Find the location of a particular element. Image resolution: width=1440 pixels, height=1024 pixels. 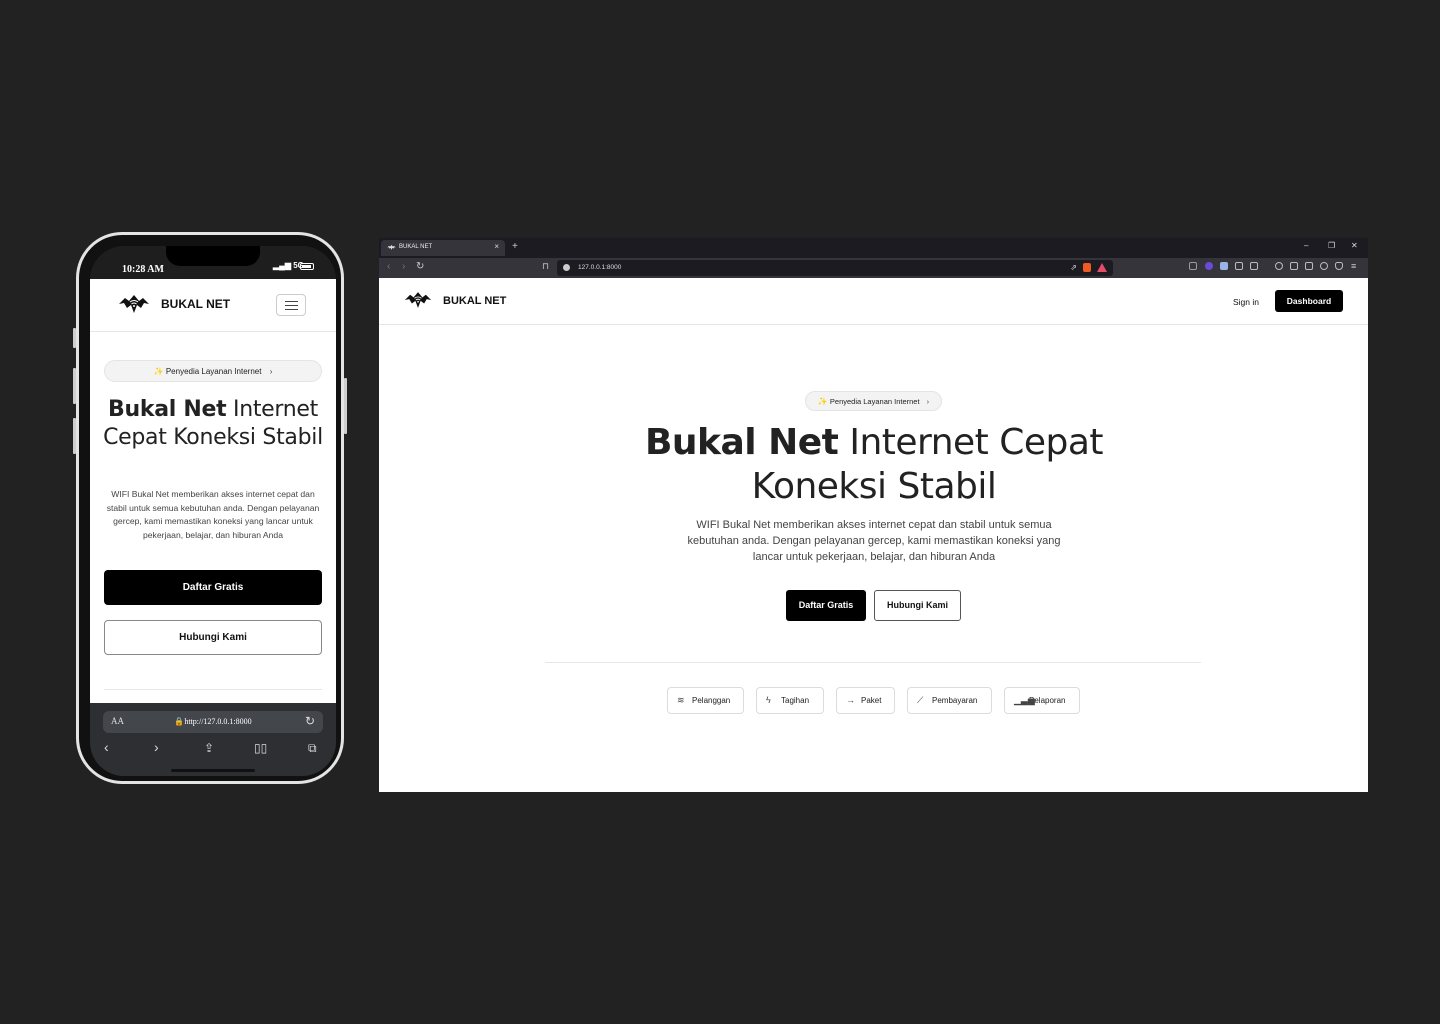

restore-icon: ❐ is located at coordinates (1331, 245).